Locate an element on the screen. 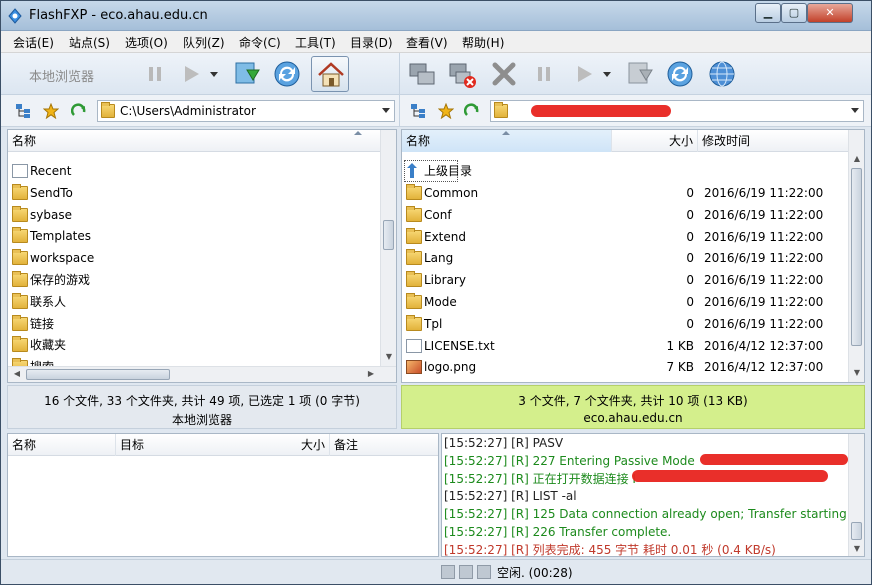 Image resolution: width=872 pixels, height=585 pixels. remote-path-field is located at coordinates (677, 111).